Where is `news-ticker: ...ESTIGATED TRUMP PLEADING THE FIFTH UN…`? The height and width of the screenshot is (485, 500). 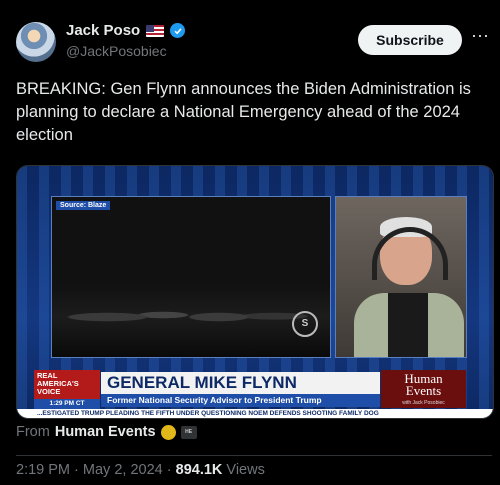 news-ticker: ...ESTIGATED TRUMP PLEADING THE FIFTH UN… is located at coordinates (255, 413).